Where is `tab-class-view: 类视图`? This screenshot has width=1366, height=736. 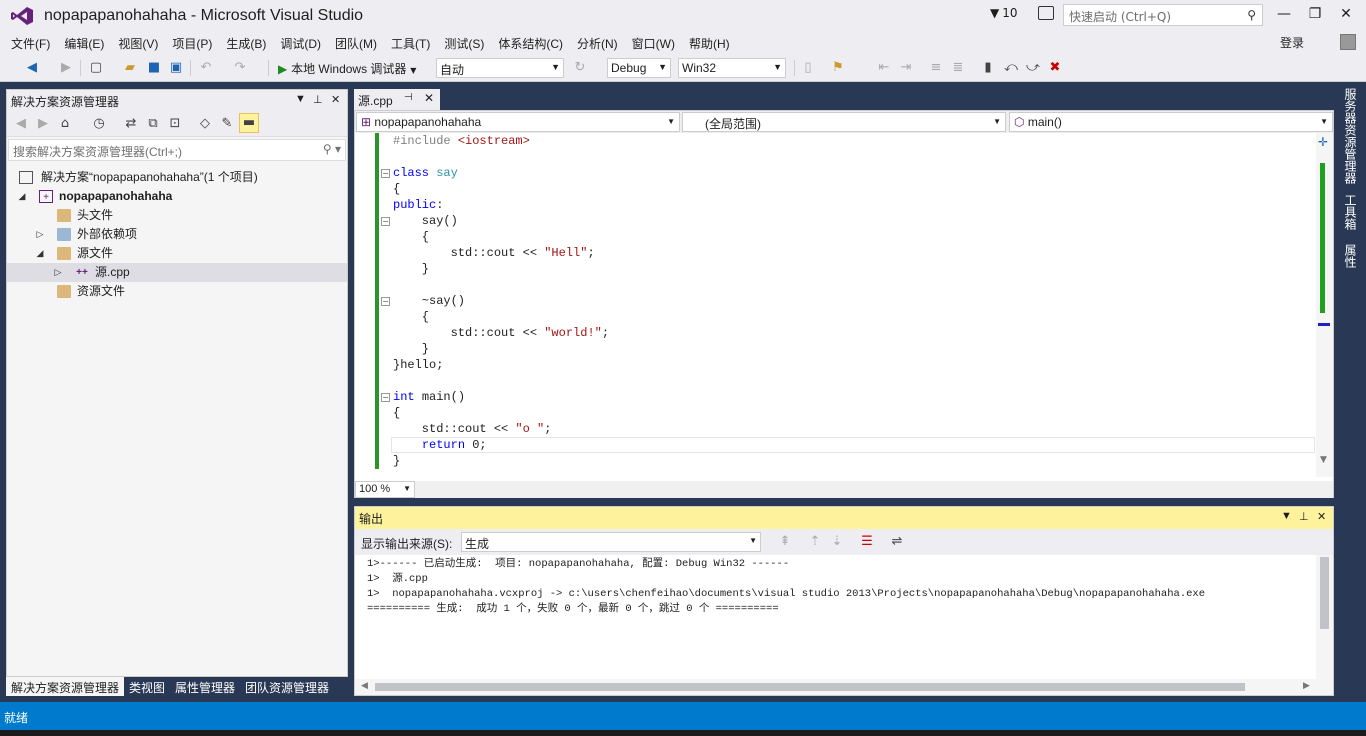
tab-class-view: 类视图 is located at coordinates (147, 686).